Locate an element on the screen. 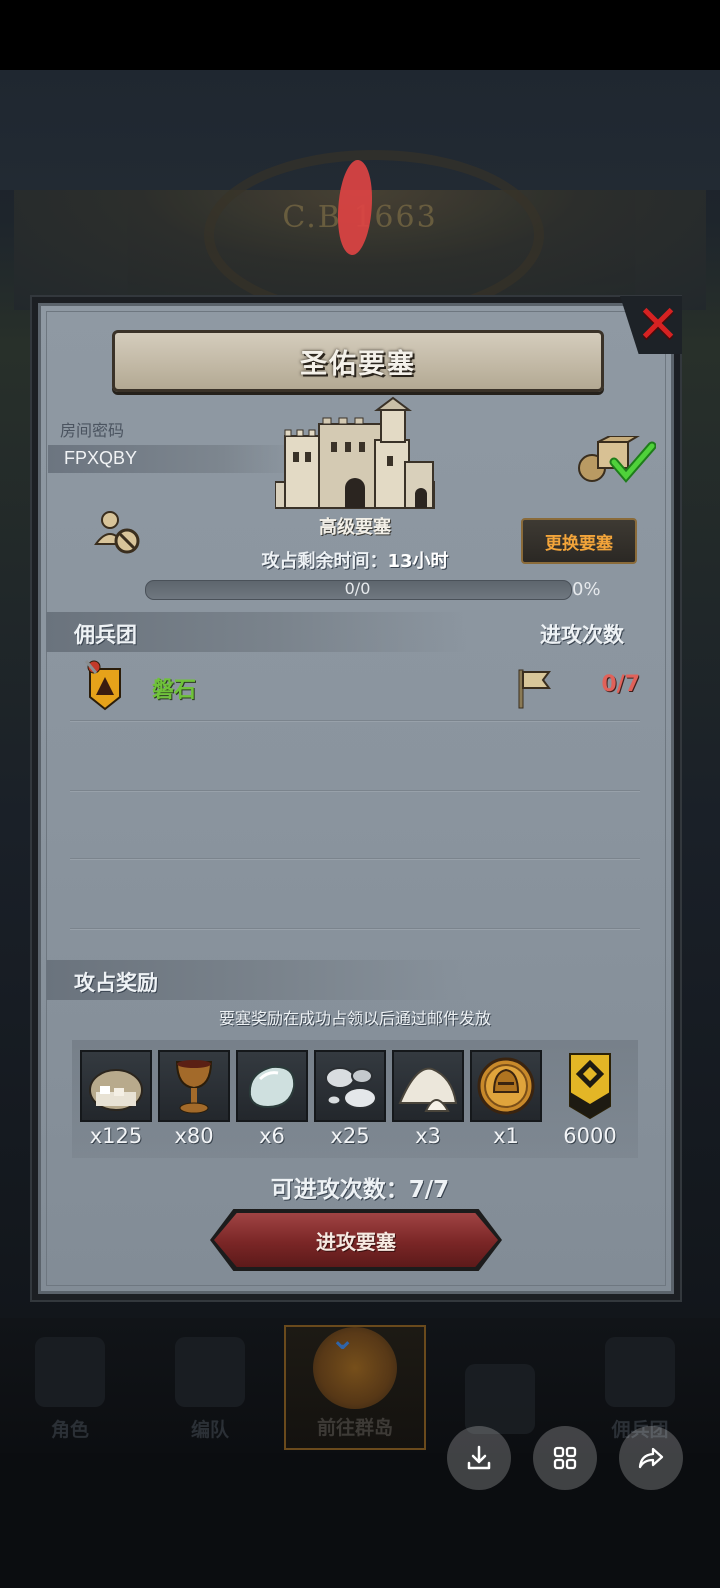  grid-icon is located at coordinates (565, 1458).